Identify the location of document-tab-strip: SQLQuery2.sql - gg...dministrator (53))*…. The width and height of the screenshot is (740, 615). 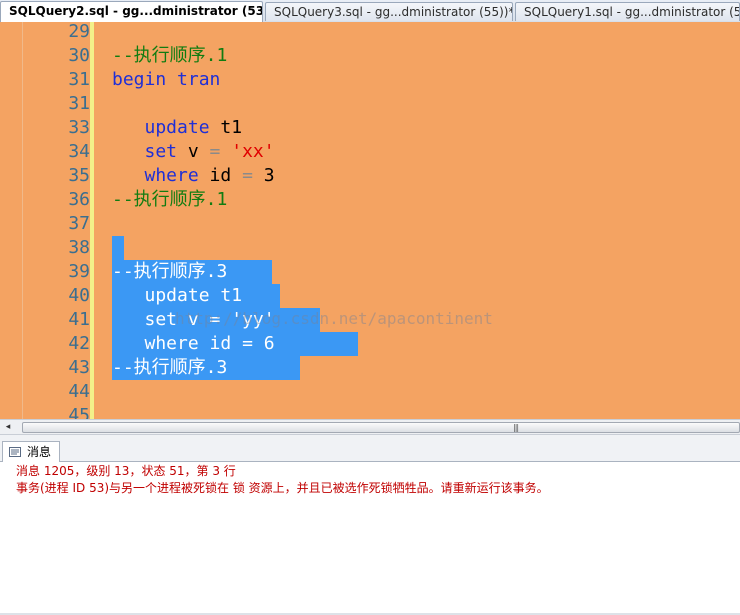
(370, 11).